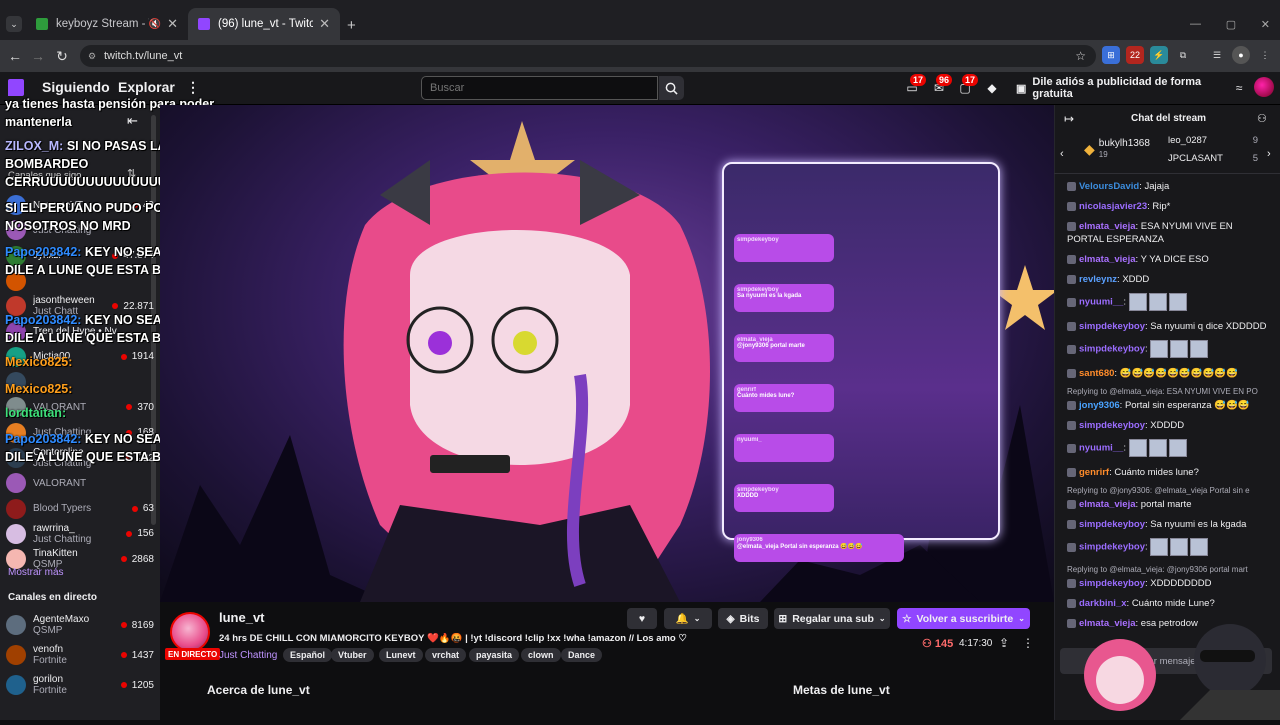 This screenshot has height=725, width=1280. What do you see at coordinates (1062, 154) in the screenshot?
I see `leaderboard-prev-icon: ‹` at bounding box center [1062, 154].